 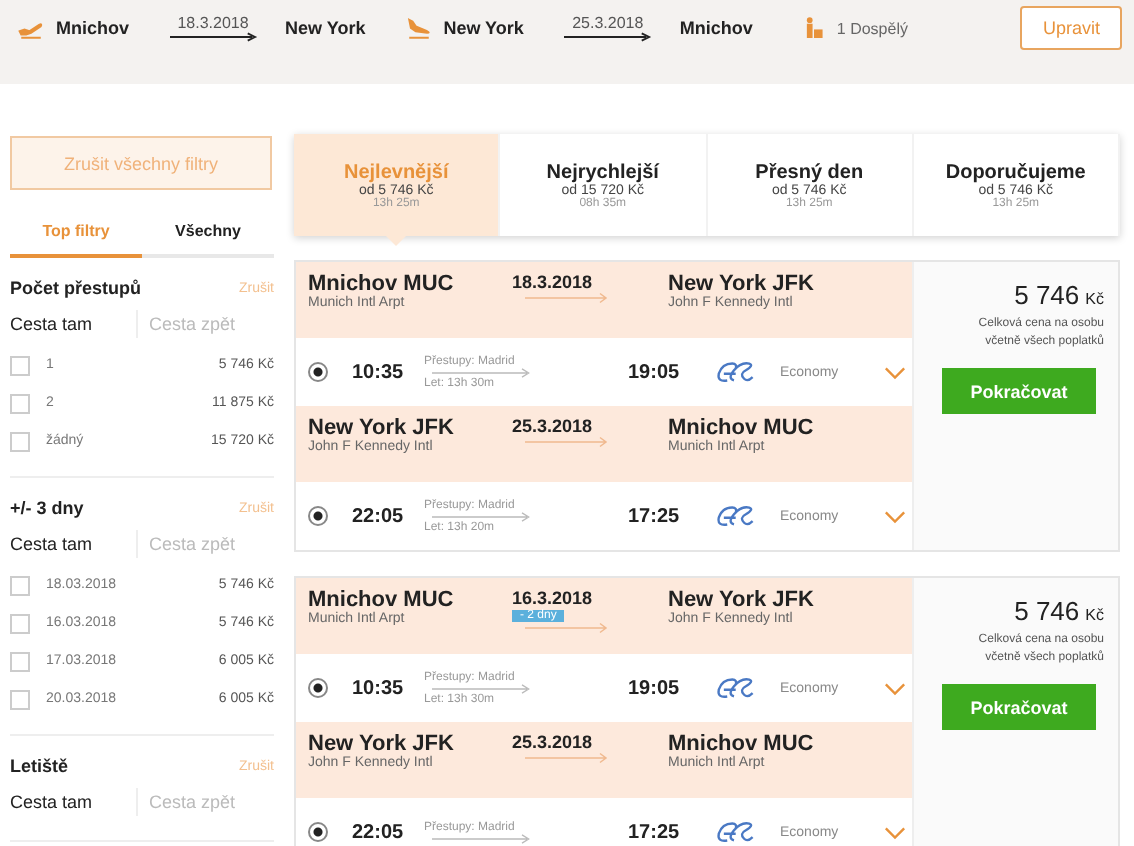 I want to click on filter-title: Letiště, so click(x=39, y=766).